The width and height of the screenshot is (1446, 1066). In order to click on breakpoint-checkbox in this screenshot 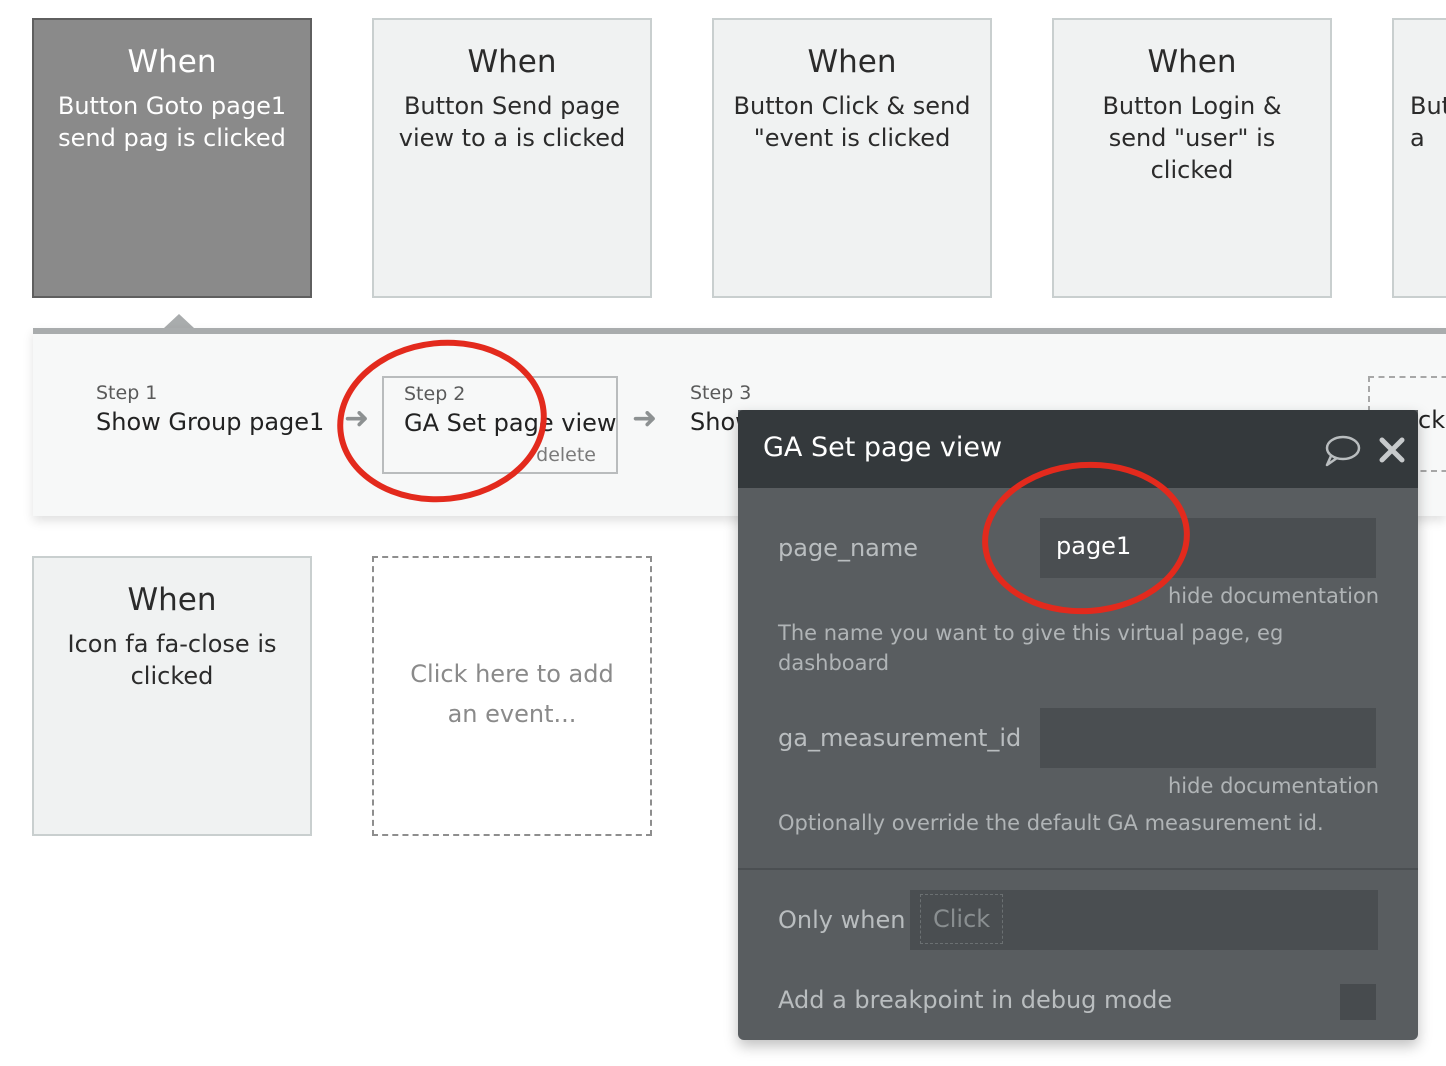, I will do `click(1358, 1002)`.